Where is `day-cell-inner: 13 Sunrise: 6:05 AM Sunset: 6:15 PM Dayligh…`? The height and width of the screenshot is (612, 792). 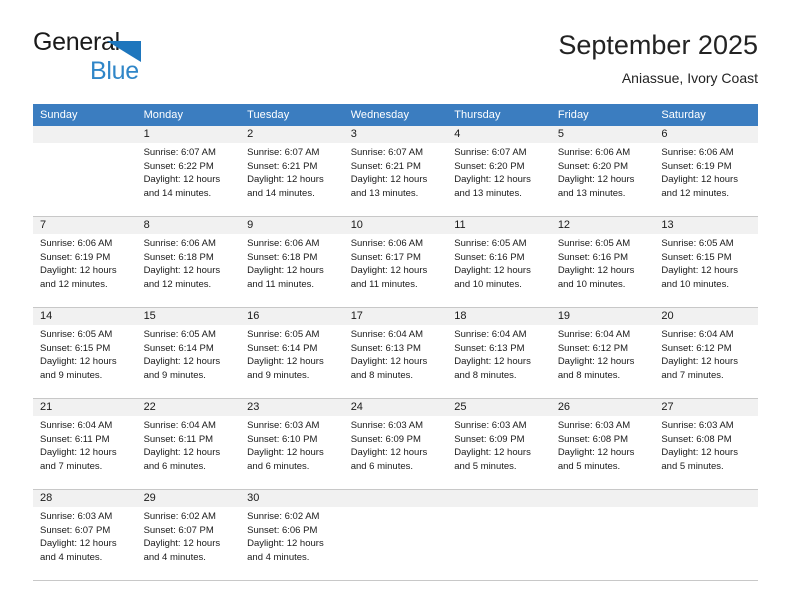 day-cell-inner: 13 Sunrise: 6:05 AM Sunset: 6:15 PM Dayligh… is located at coordinates (706, 262).